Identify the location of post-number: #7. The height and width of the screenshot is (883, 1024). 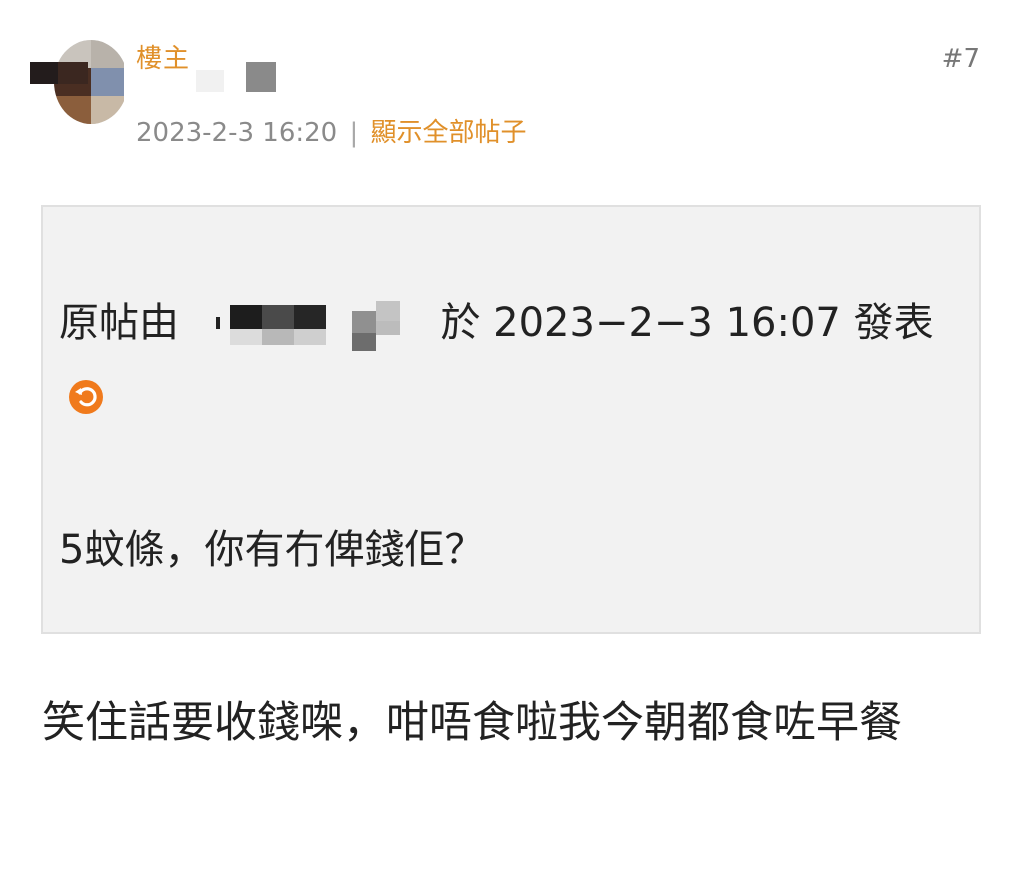
(961, 59).